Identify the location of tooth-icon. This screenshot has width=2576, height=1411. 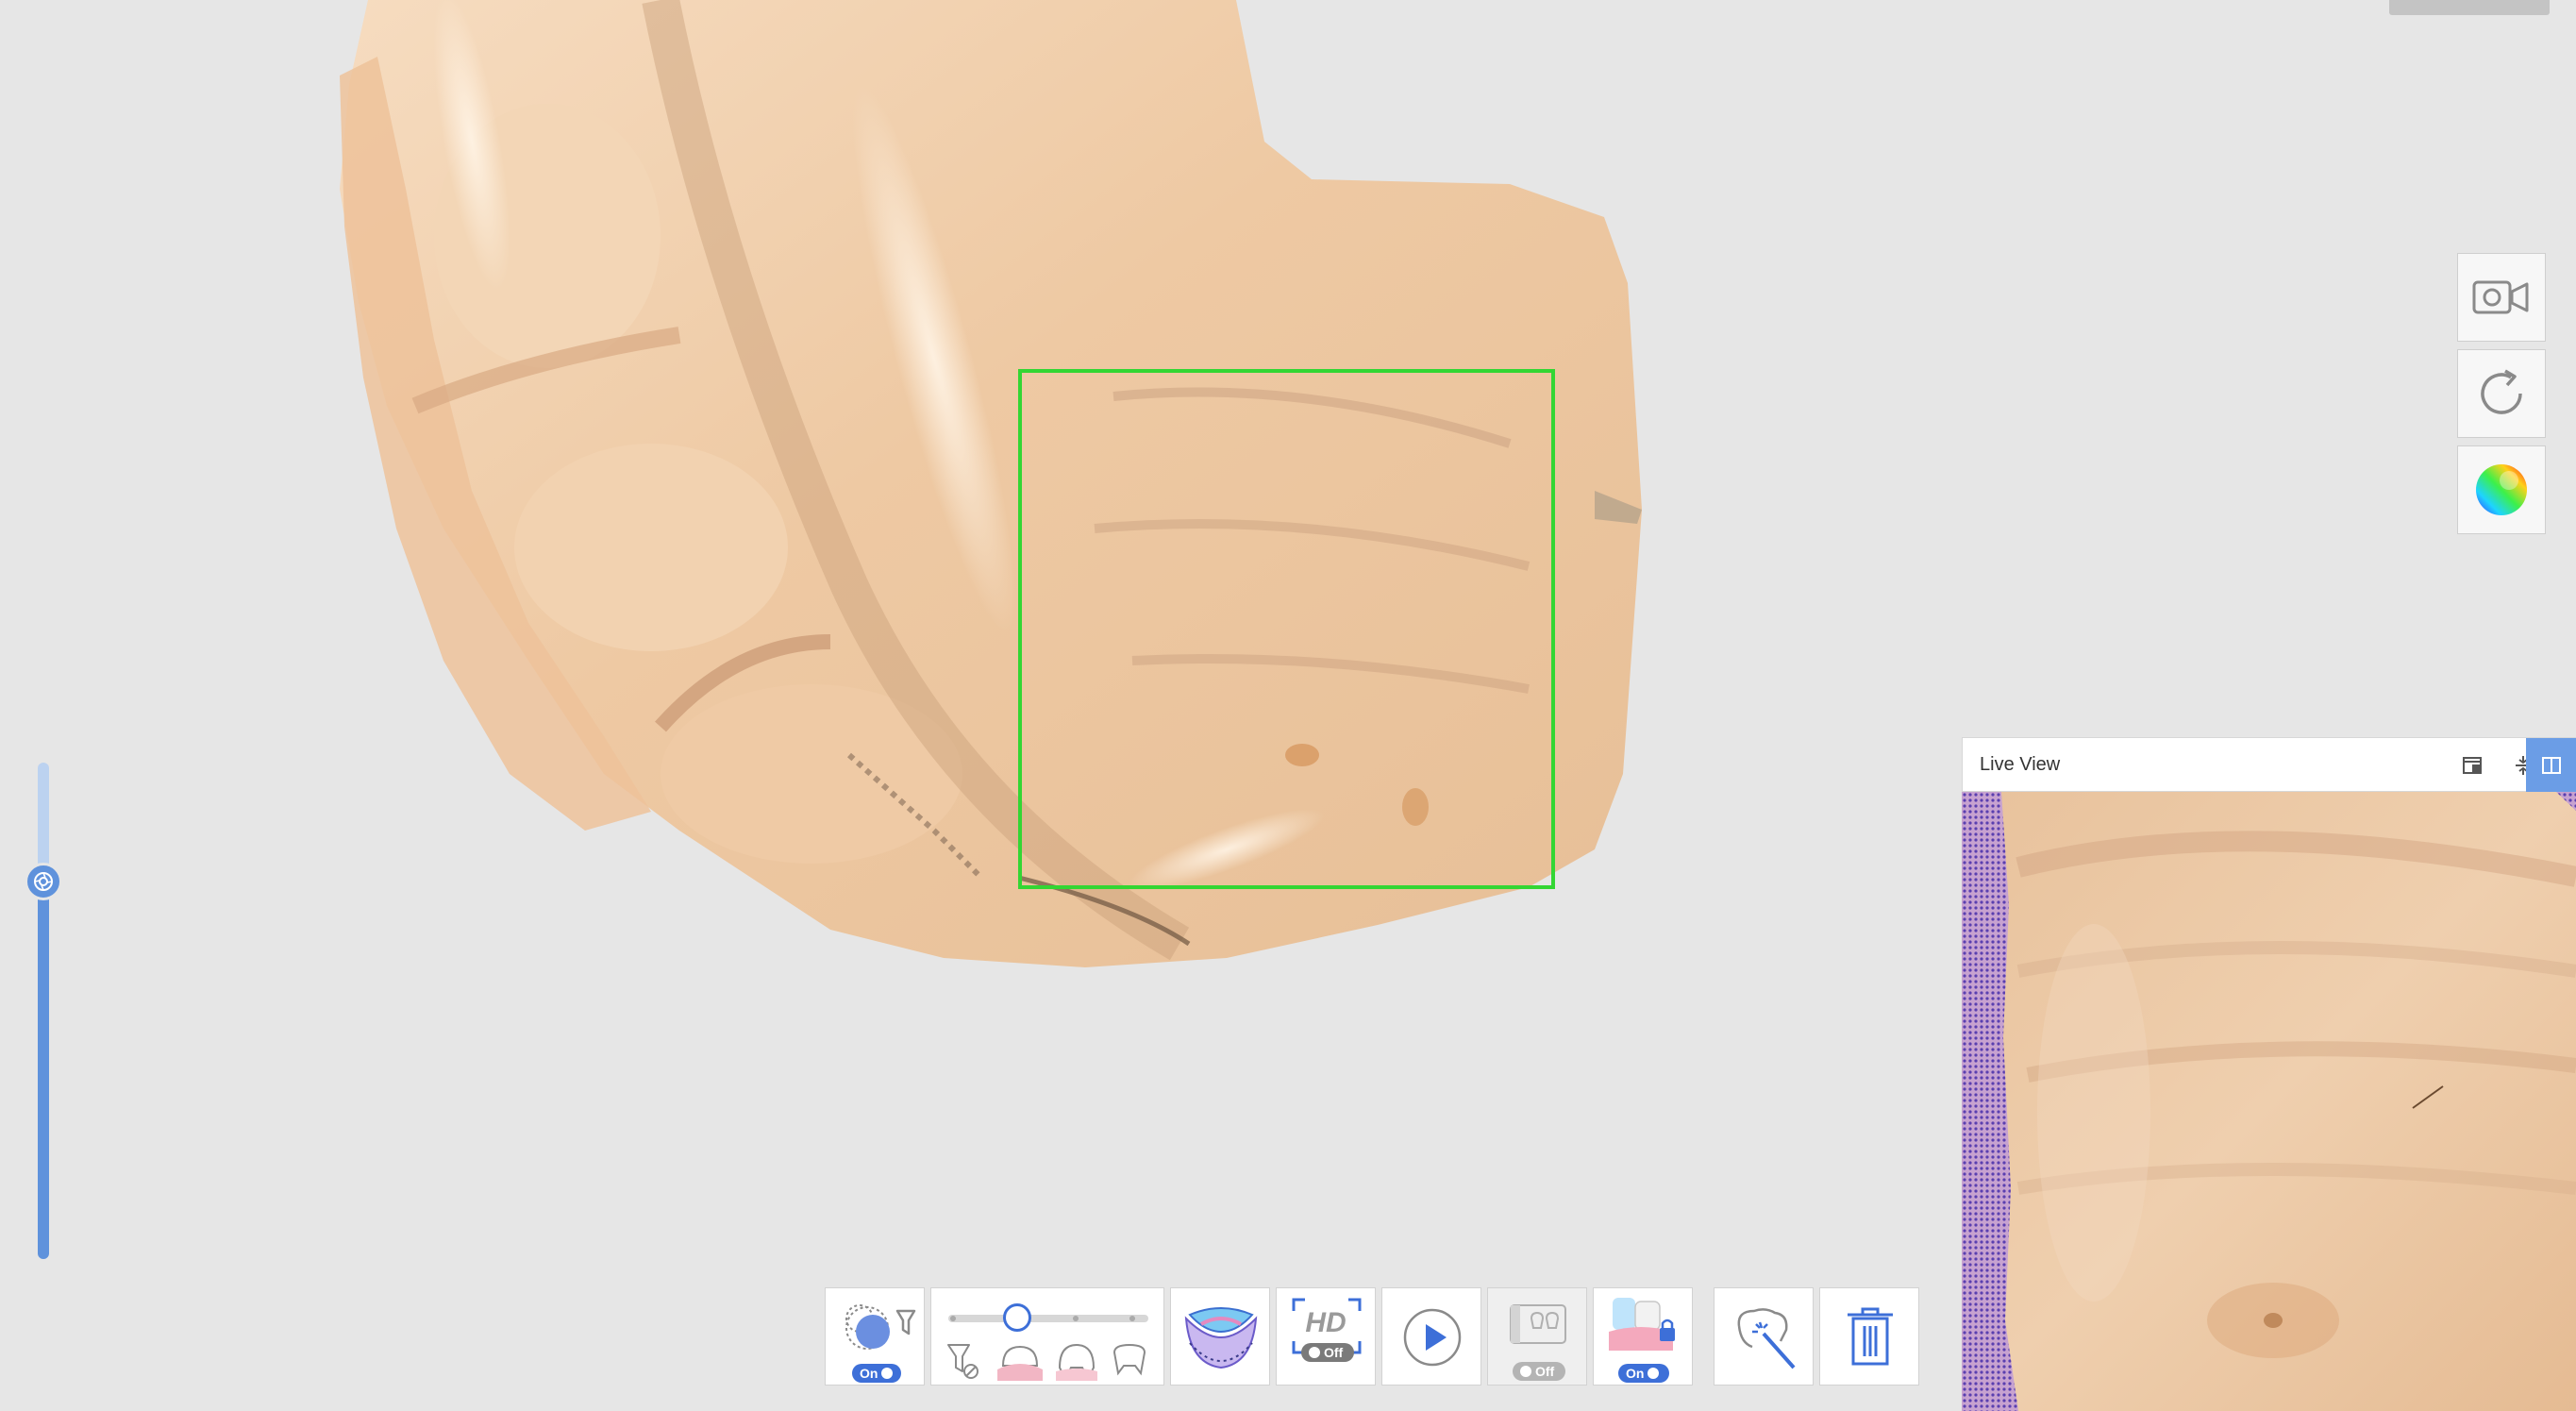
(1129, 1359).